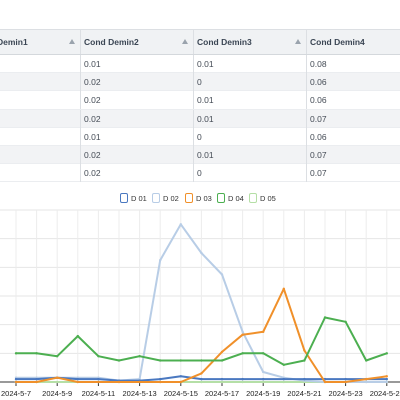  What do you see at coordinates (222, 393) in the screenshot?
I see `x-tick-label: 2024-5-17` at bounding box center [222, 393].